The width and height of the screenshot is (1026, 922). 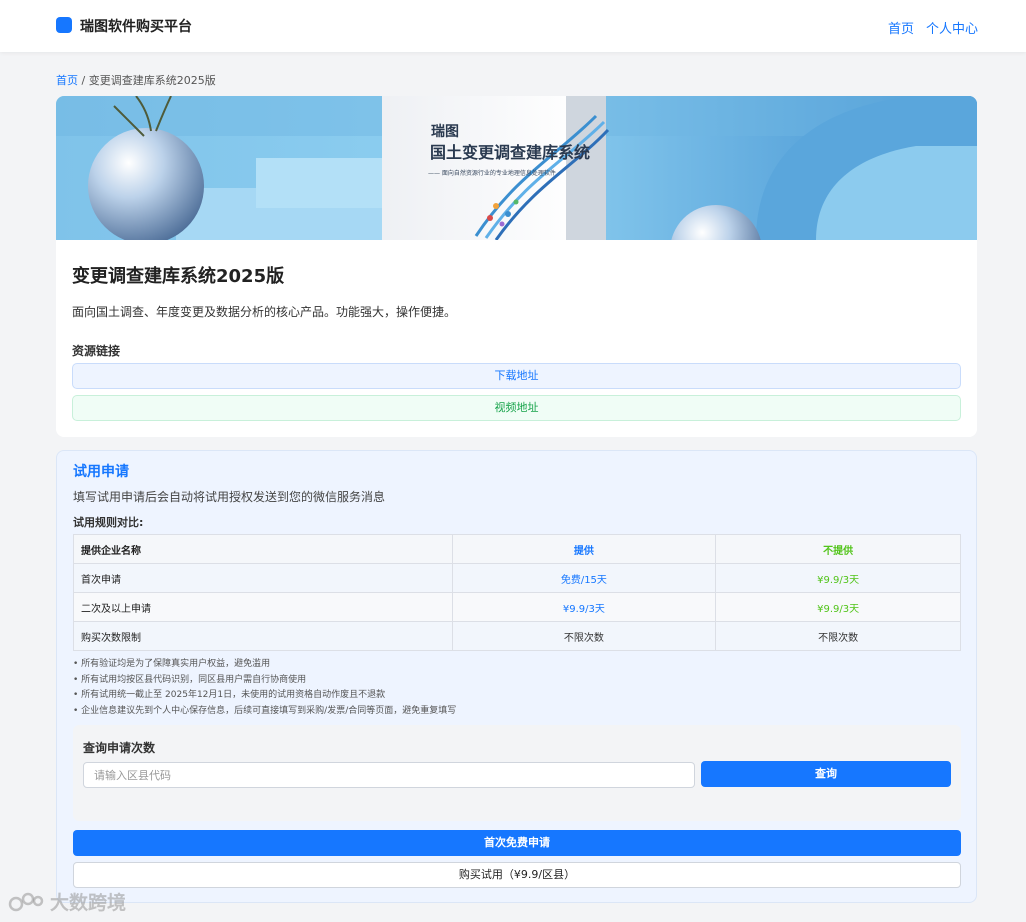 I want to click on resources-title: 资源链接, so click(x=96, y=351).